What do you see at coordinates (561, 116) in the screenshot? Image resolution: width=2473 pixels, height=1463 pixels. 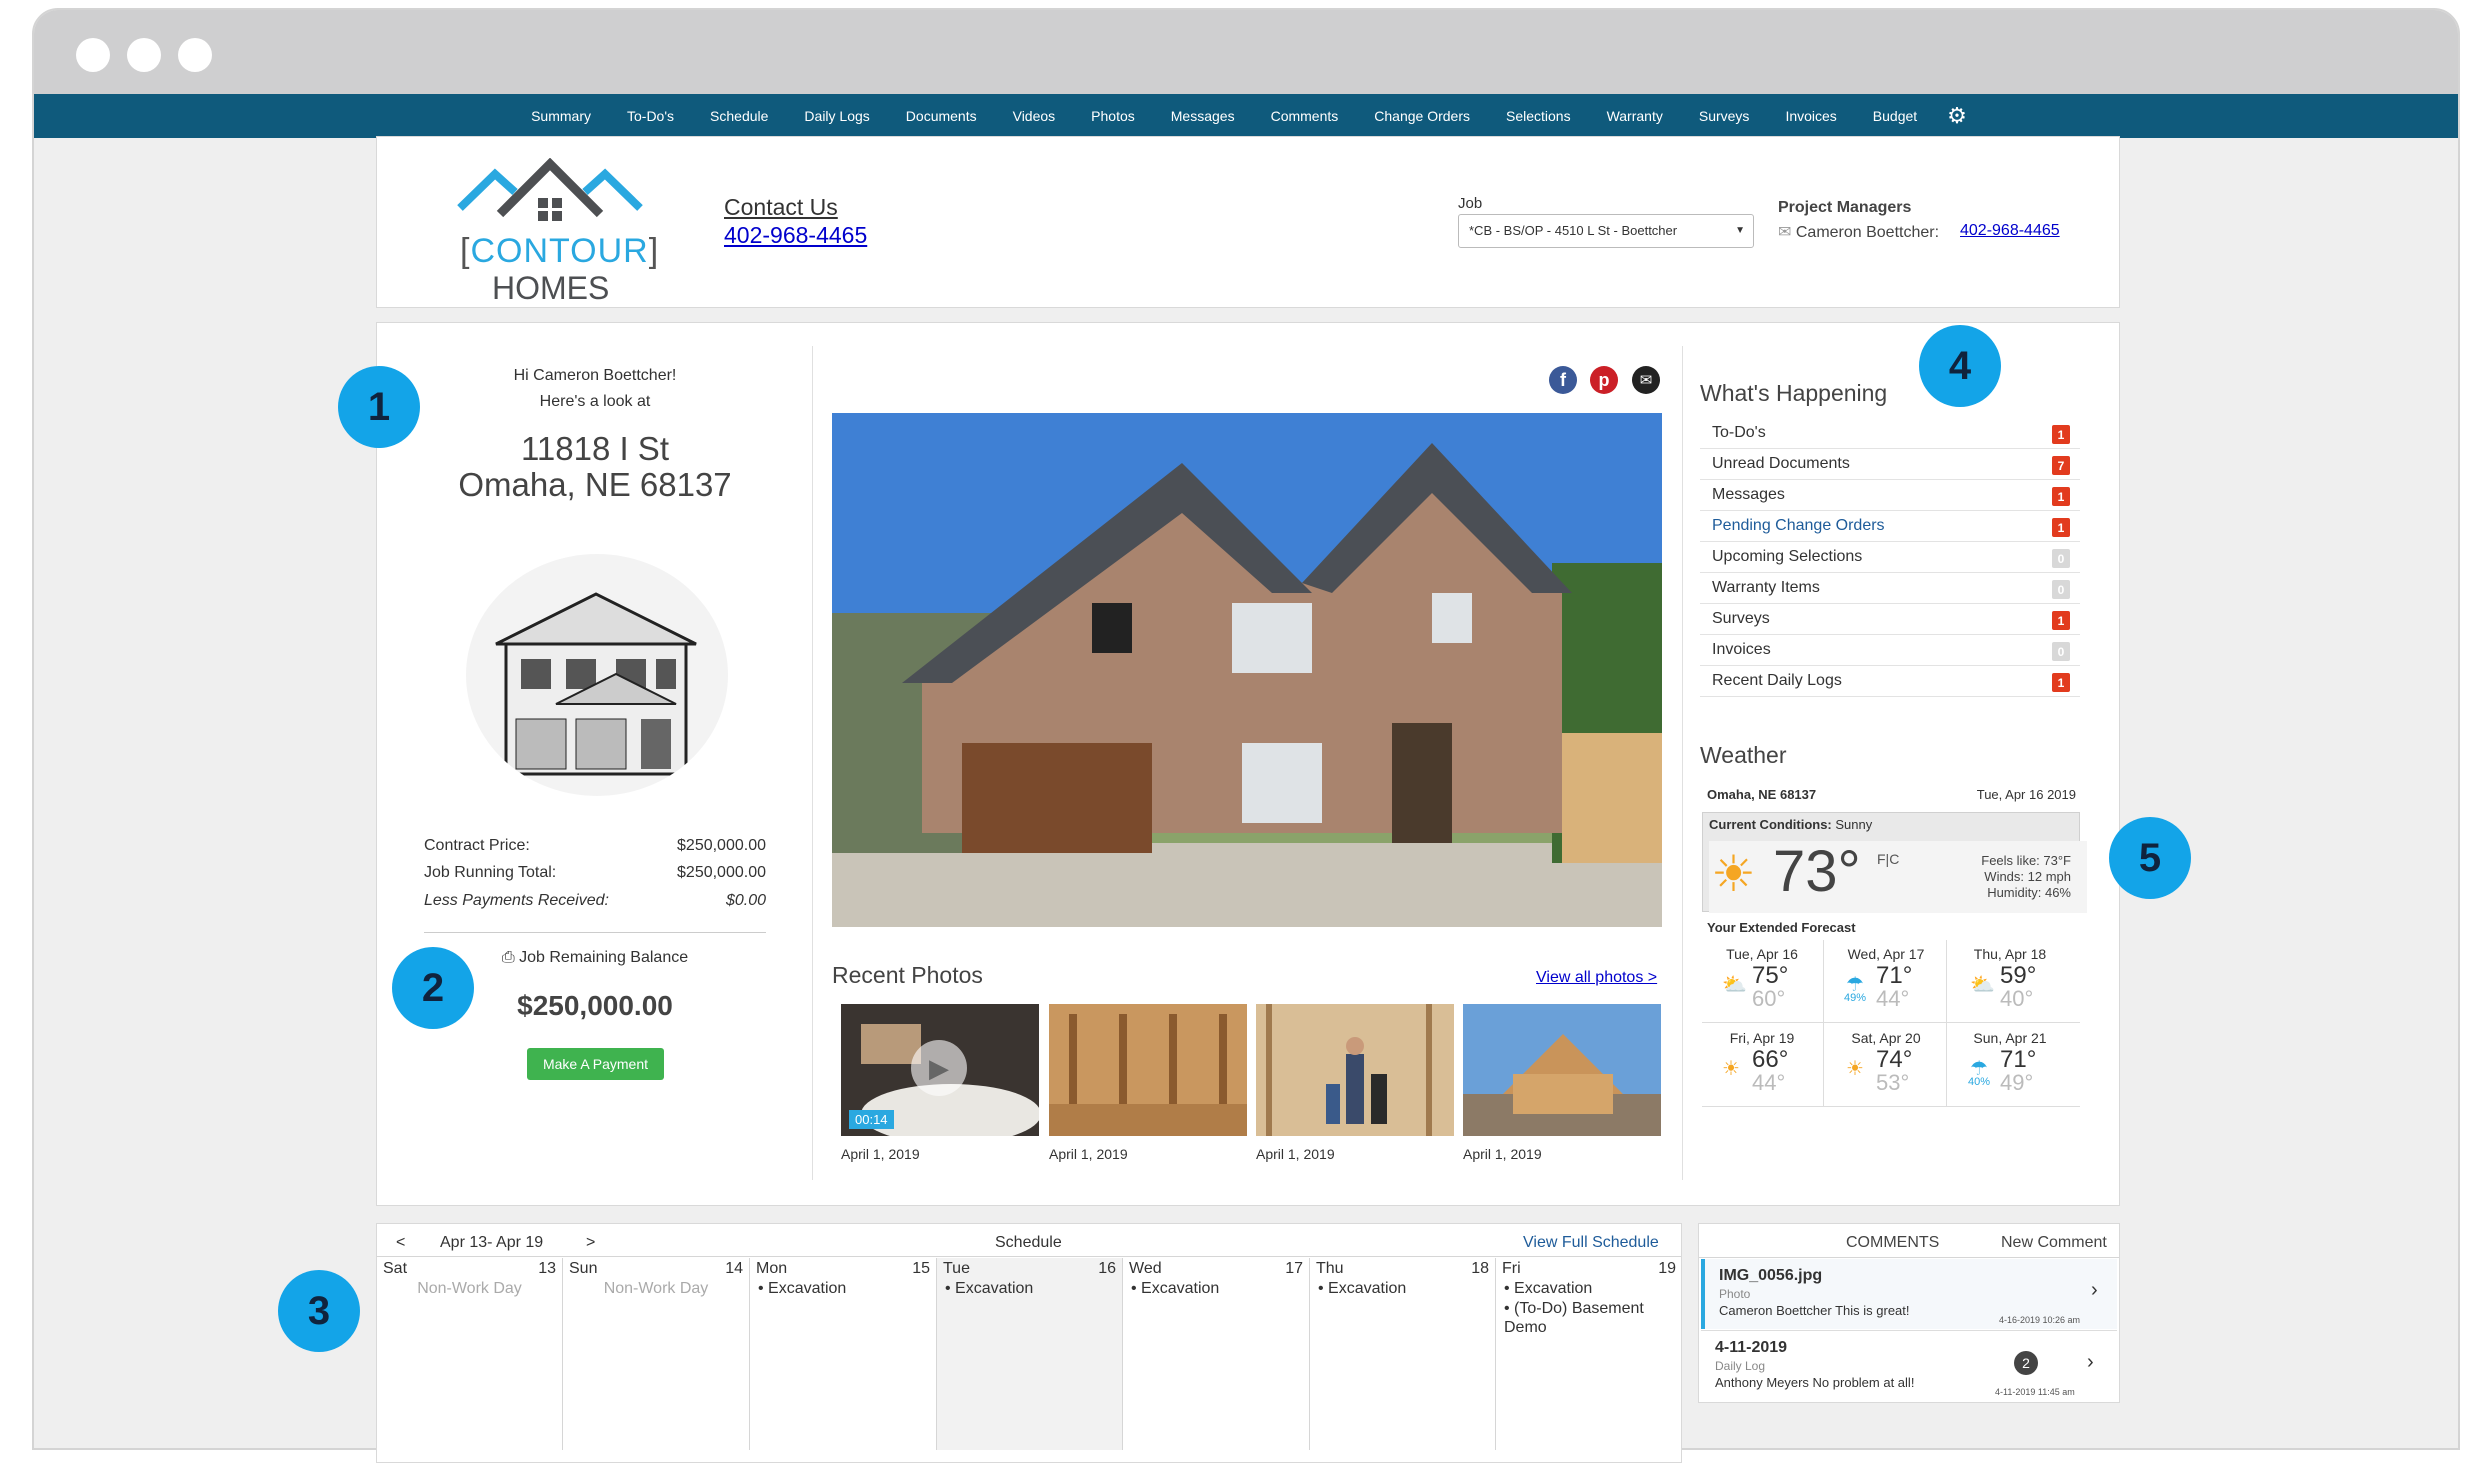 I see `nav-summary: Summary` at bounding box center [561, 116].